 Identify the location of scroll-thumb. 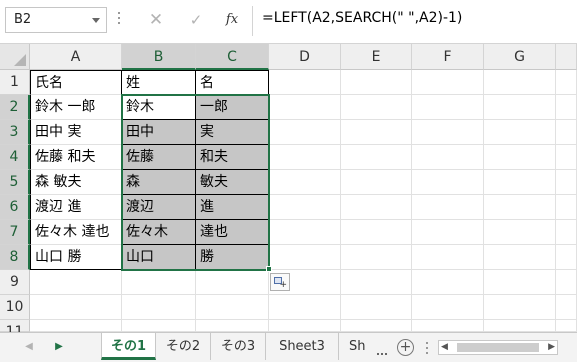
(498, 347).